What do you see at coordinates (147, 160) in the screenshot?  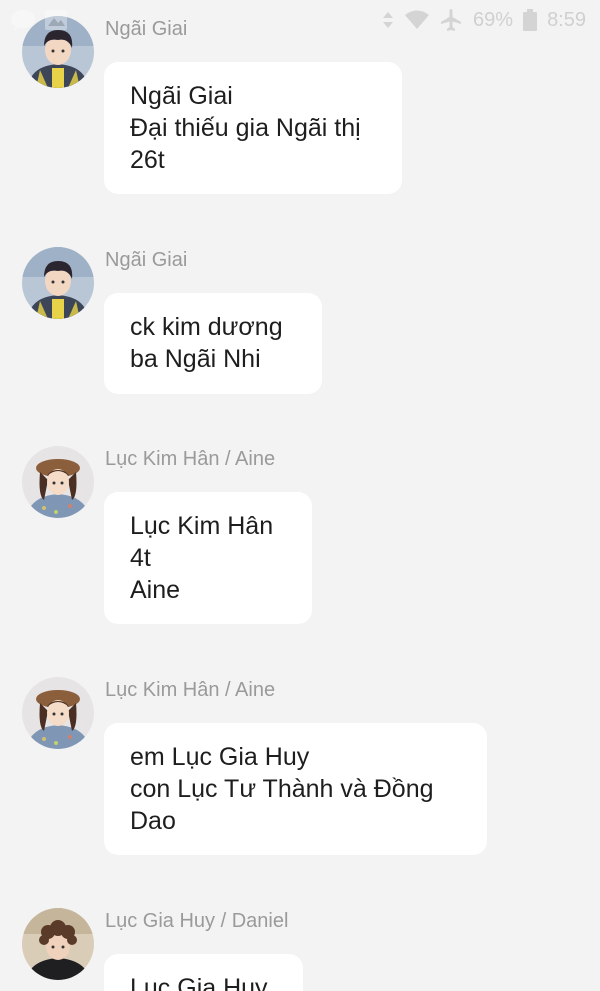 I see `message-line: 26t` at bounding box center [147, 160].